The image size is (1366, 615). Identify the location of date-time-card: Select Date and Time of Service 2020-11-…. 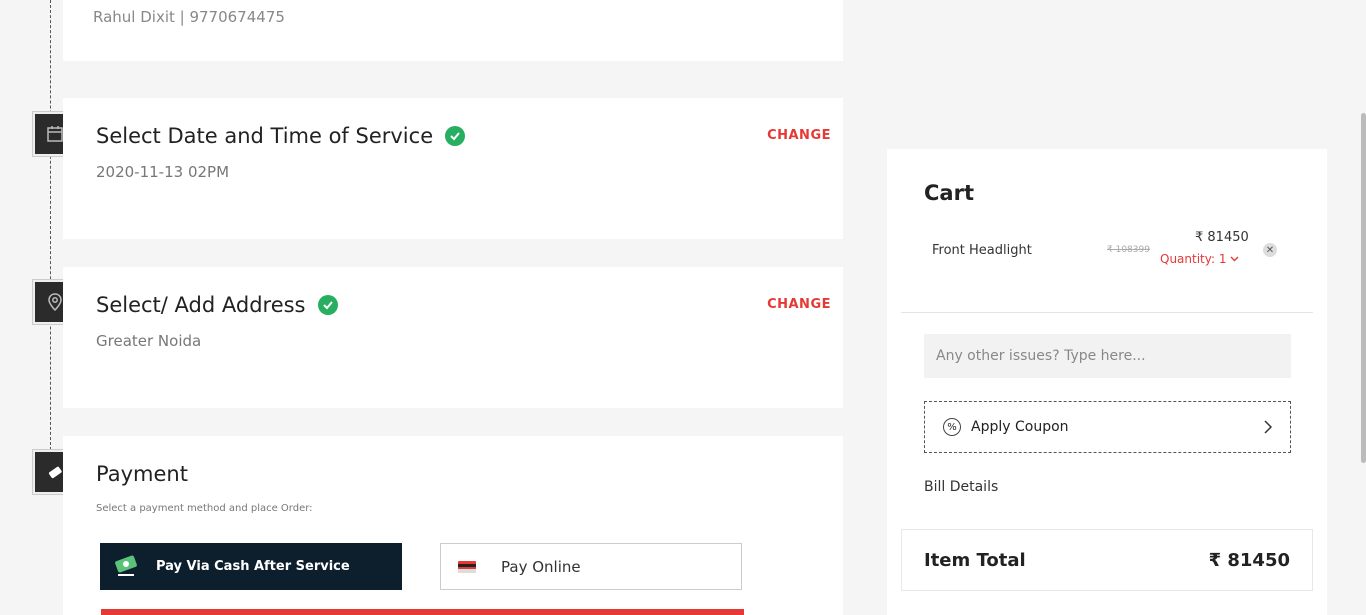
(453, 168).